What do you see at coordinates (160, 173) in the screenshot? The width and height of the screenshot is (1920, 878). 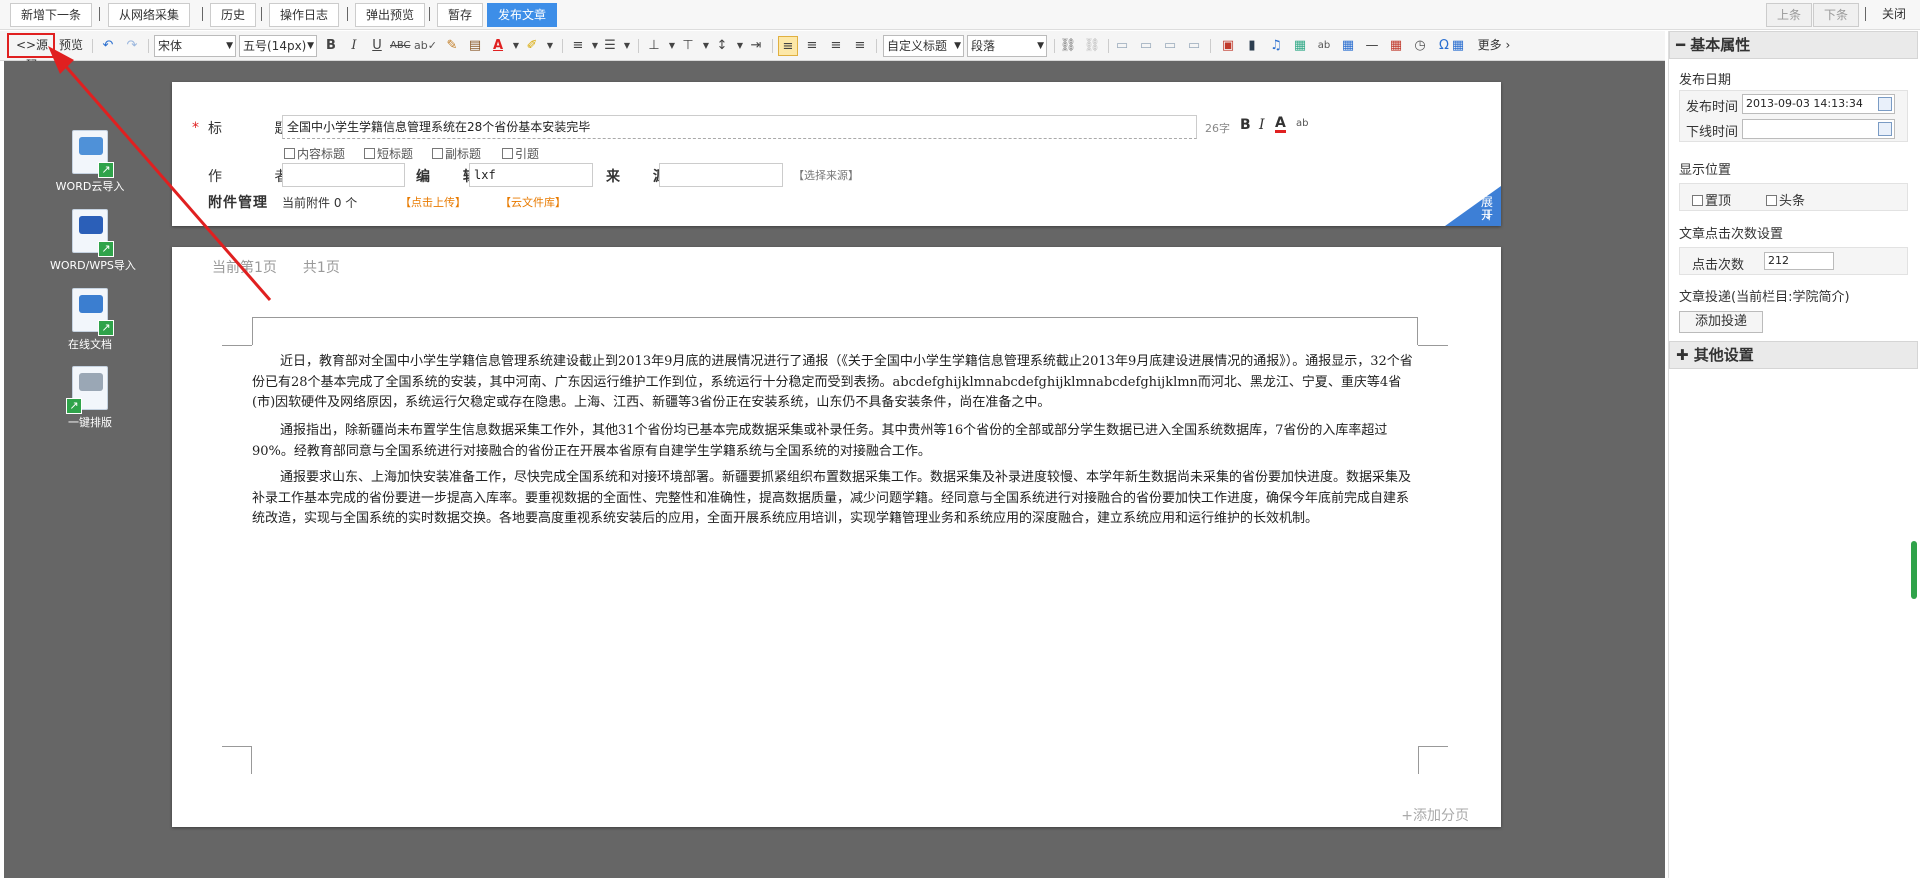 I see `annotation-arrow` at bounding box center [160, 173].